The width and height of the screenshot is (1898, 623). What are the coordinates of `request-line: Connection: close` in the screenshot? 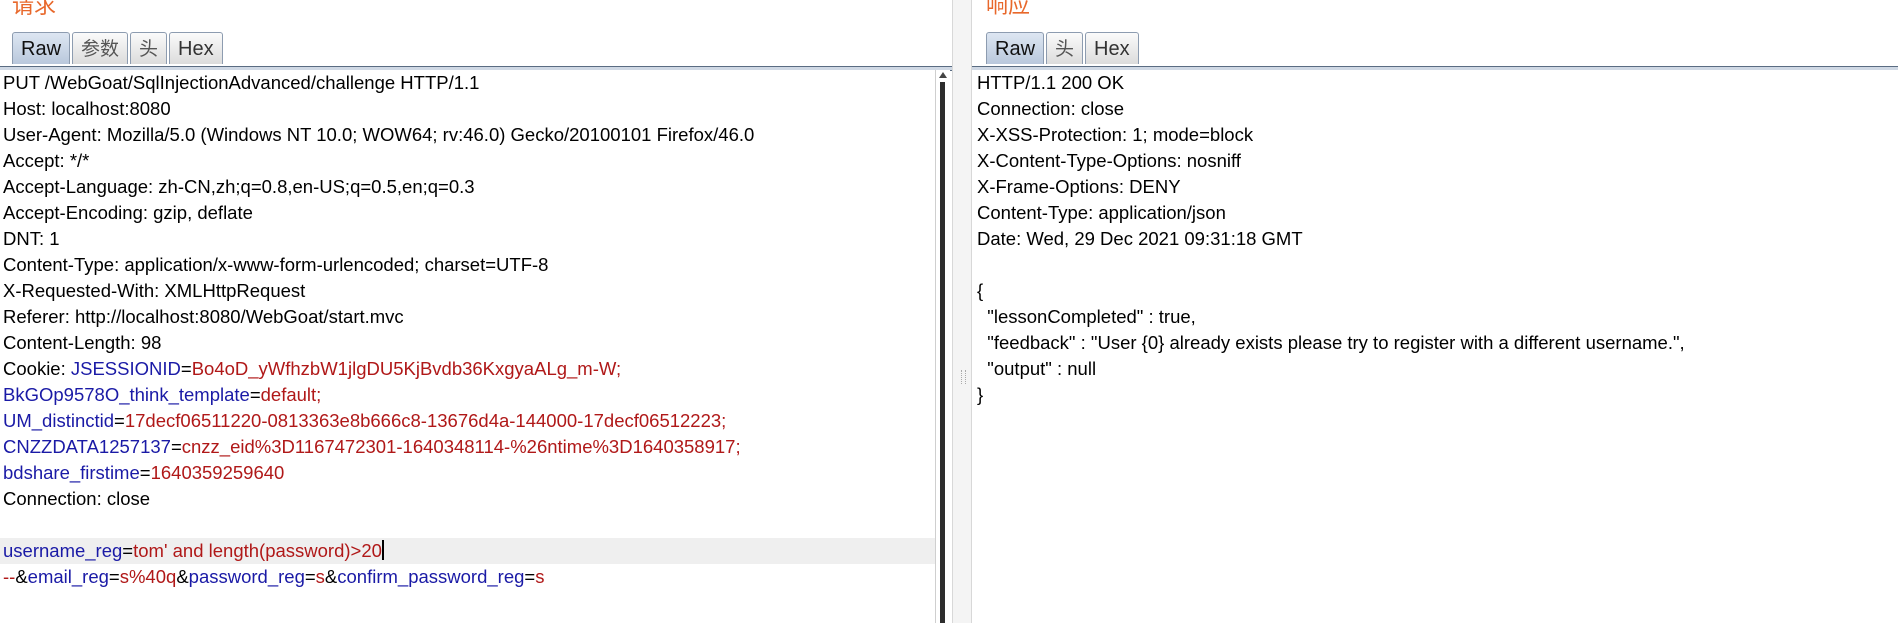 It's located at (77, 498).